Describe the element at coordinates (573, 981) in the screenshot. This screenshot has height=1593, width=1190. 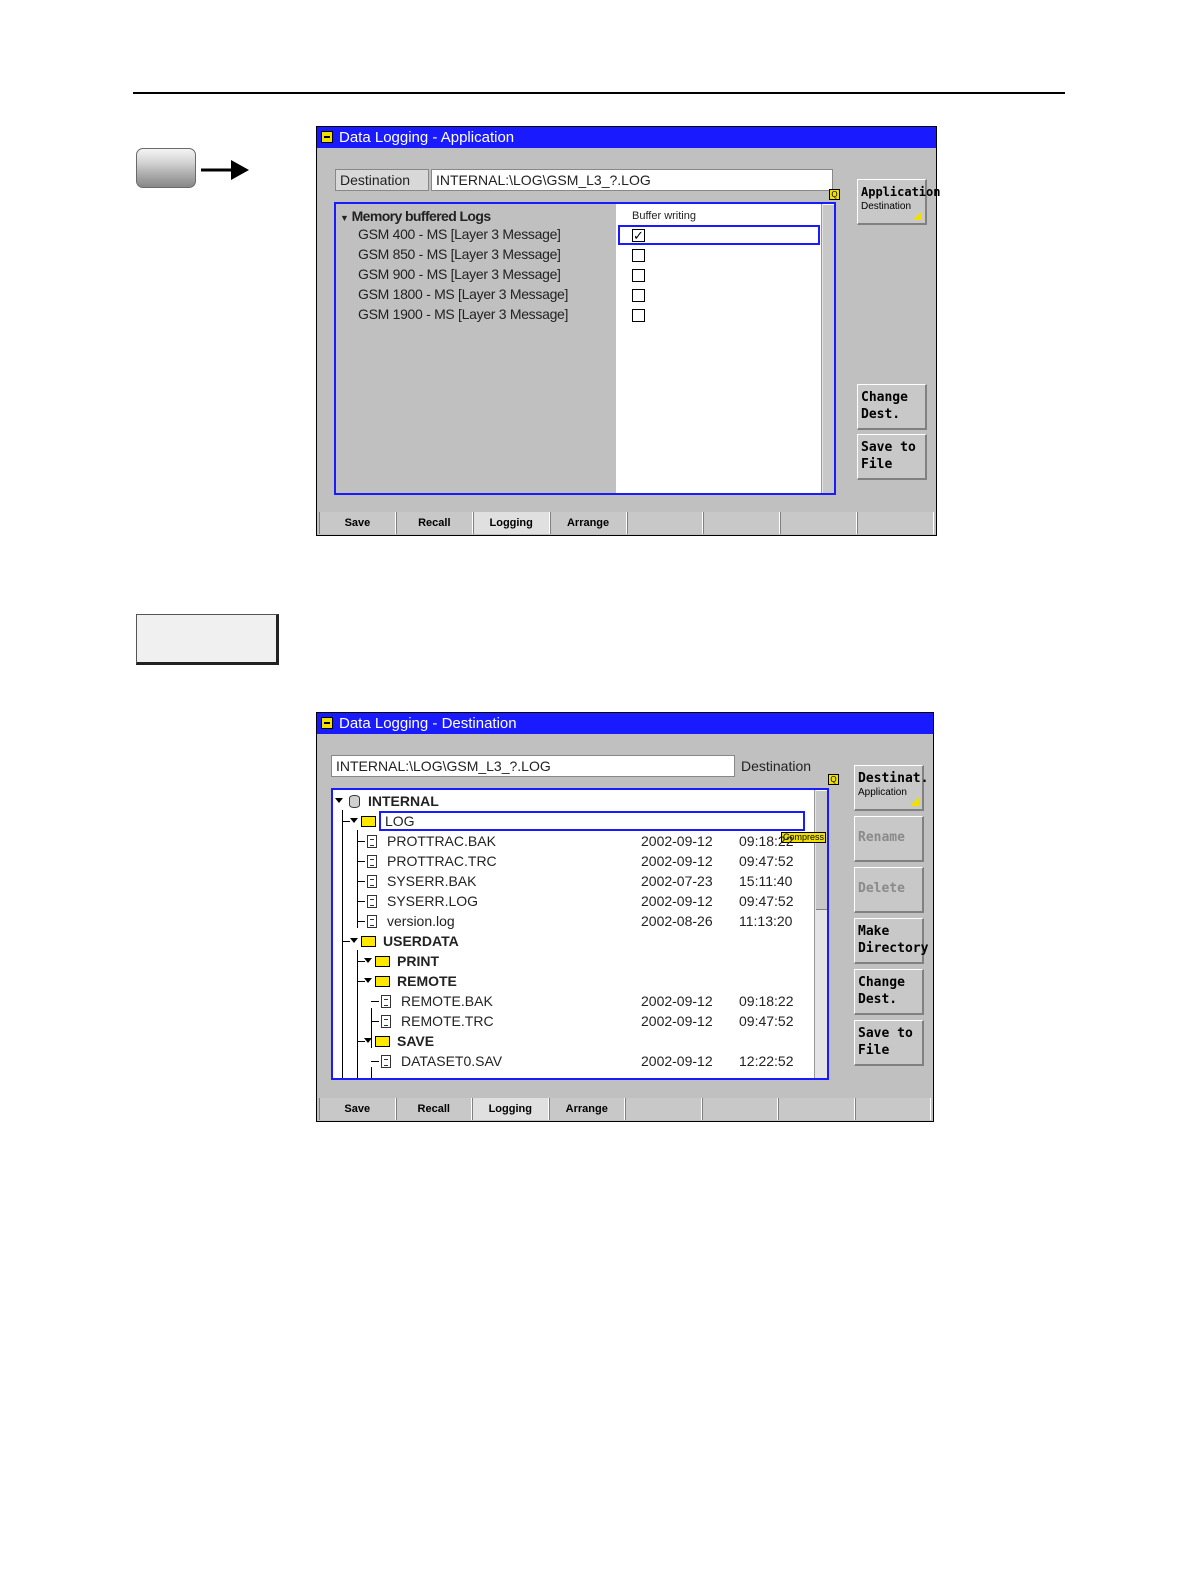
I see `tree-row-remote: REMOTE` at that location.